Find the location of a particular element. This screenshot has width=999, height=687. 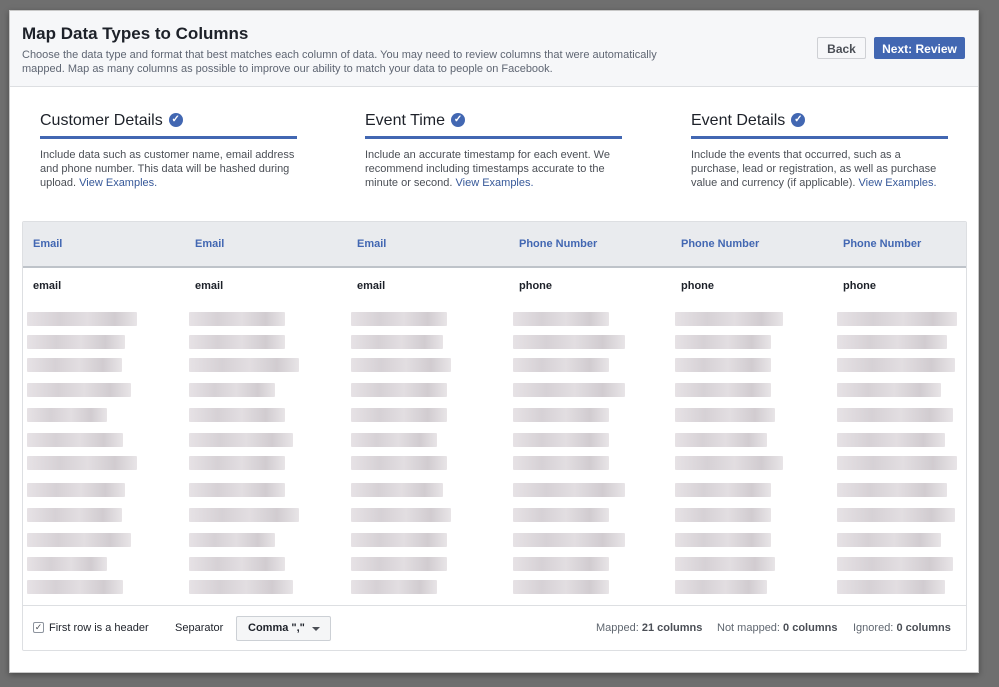

next-review-button: Next: Review is located at coordinates (919, 48).